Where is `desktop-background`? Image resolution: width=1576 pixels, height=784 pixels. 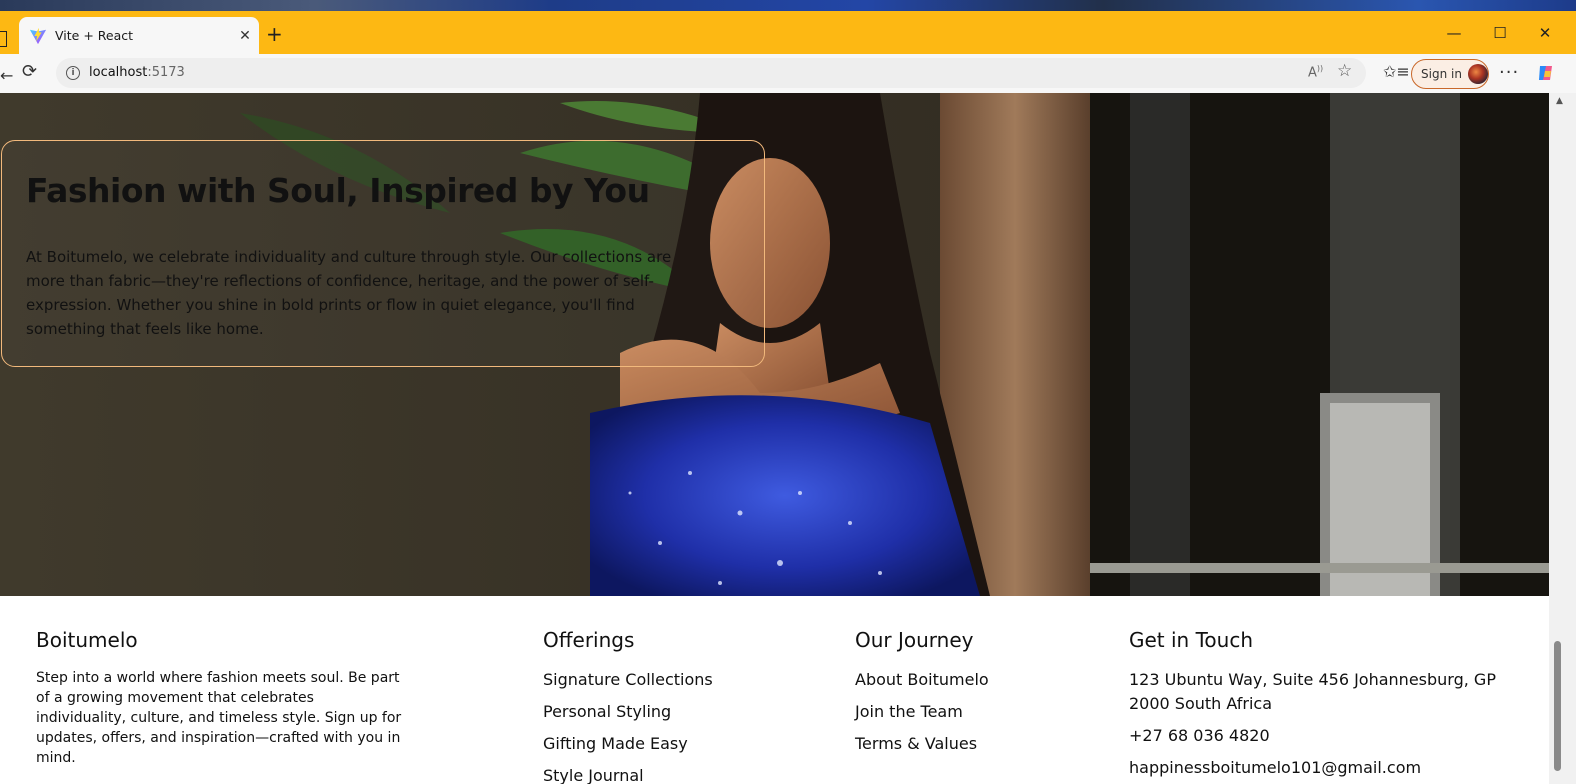 desktop-background is located at coordinates (788, 5).